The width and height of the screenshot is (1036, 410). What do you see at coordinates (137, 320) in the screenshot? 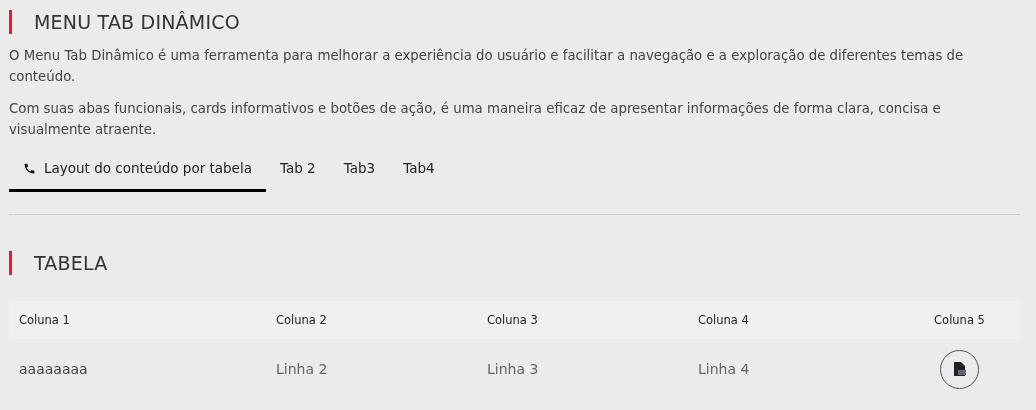
I see `column-header: Coluna 1` at bounding box center [137, 320].